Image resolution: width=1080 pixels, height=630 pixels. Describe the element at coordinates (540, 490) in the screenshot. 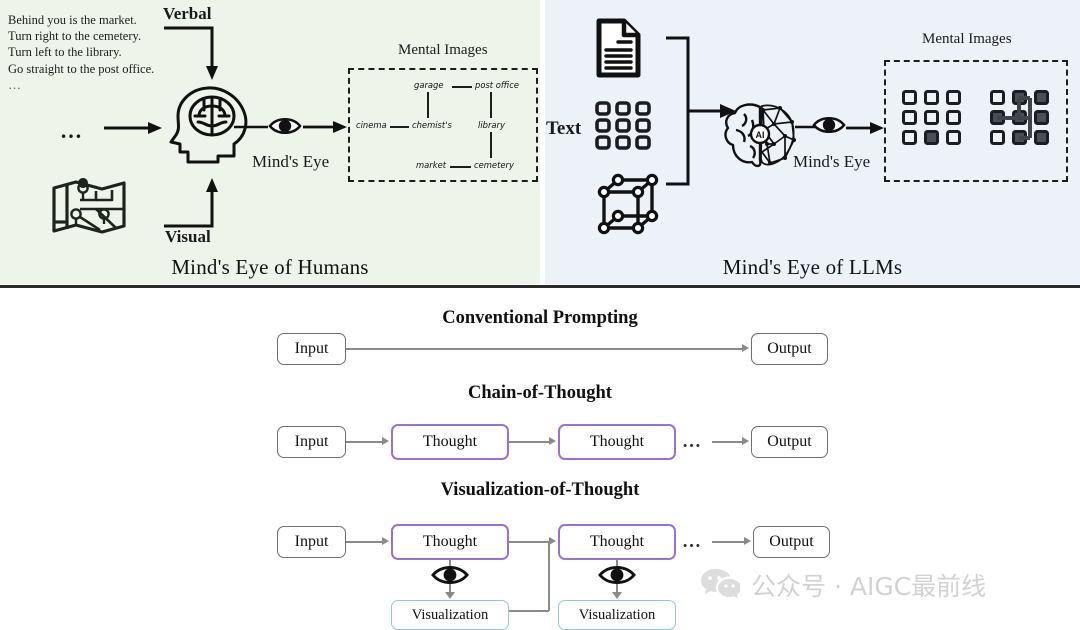

I see `row-title-vot: Visualization-of-Thought` at that location.